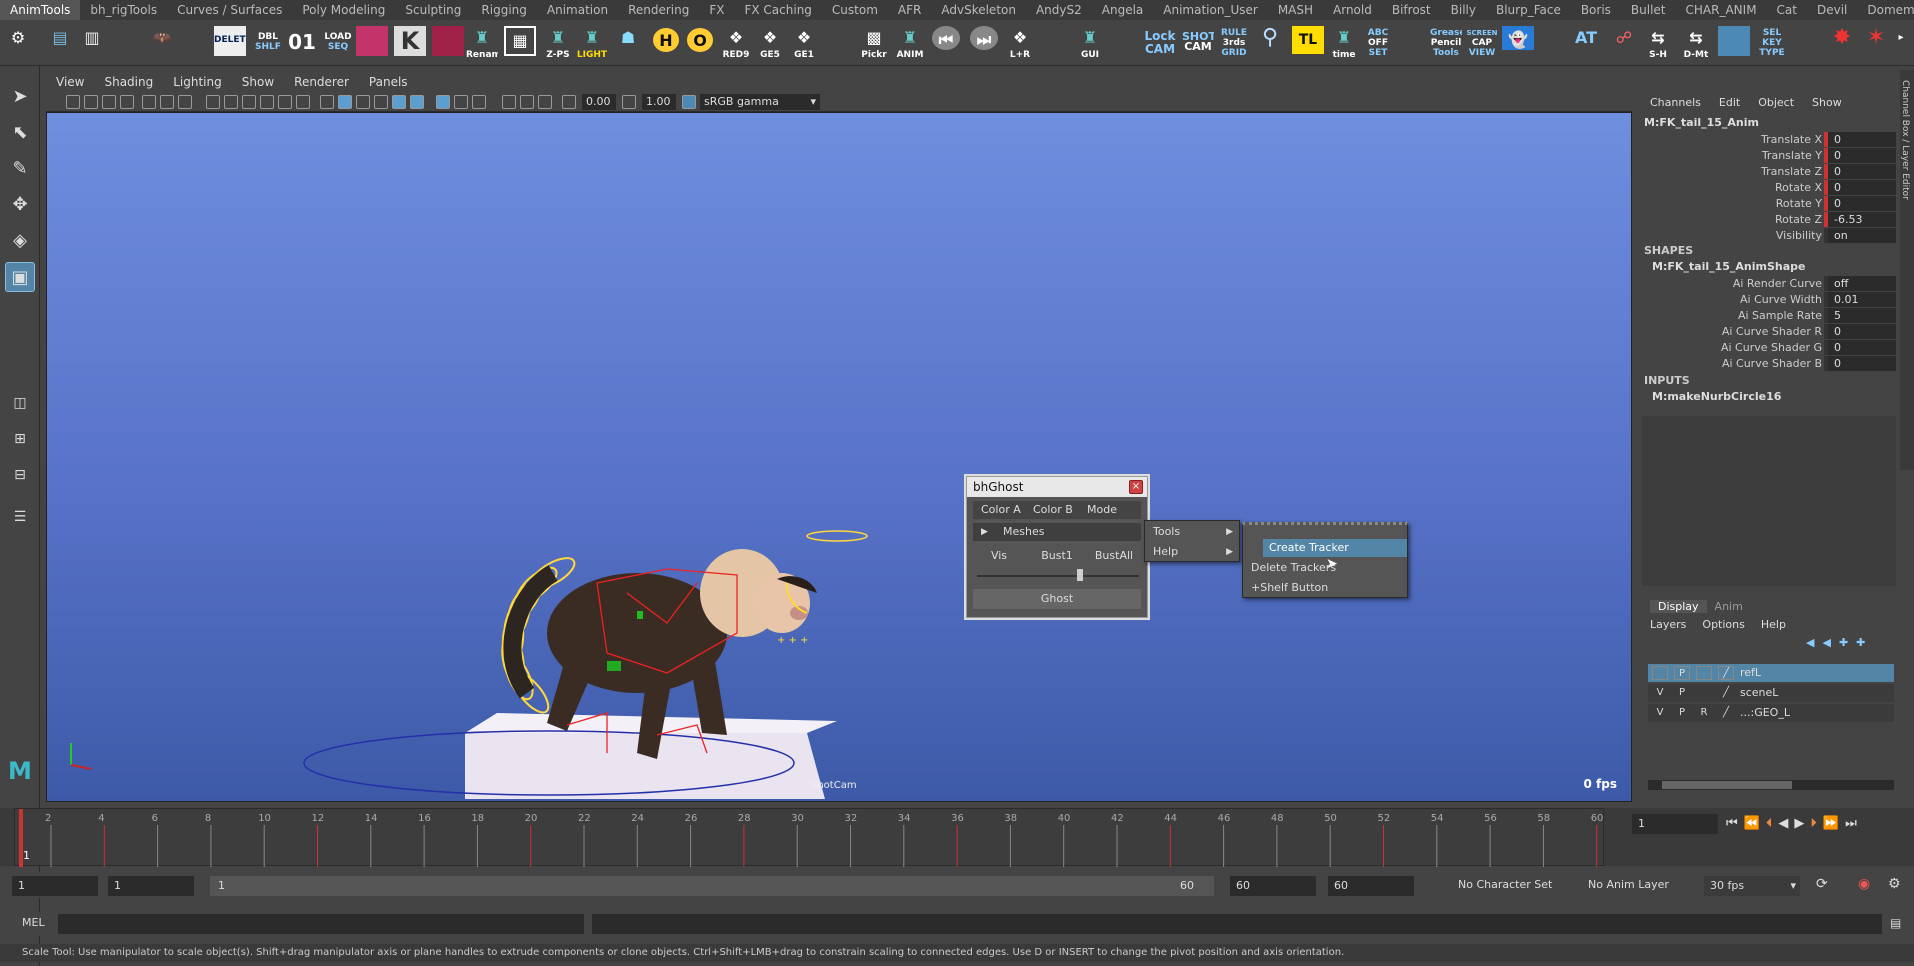 The width and height of the screenshot is (1914, 966). I want to click on new-layer-icon: ✚, so click(1843, 642).